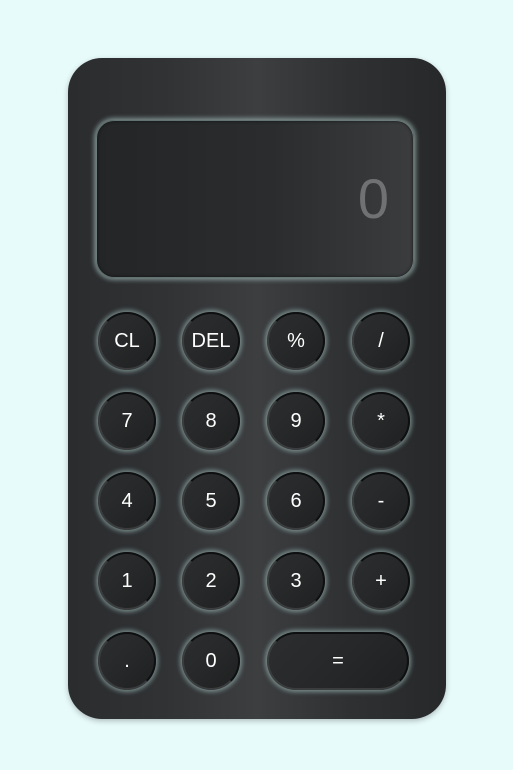 The image size is (513, 770). What do you see at coordinates (381, 421) in the screenshot?
I see `multiply-button: *` at bounding box center [381, 421].